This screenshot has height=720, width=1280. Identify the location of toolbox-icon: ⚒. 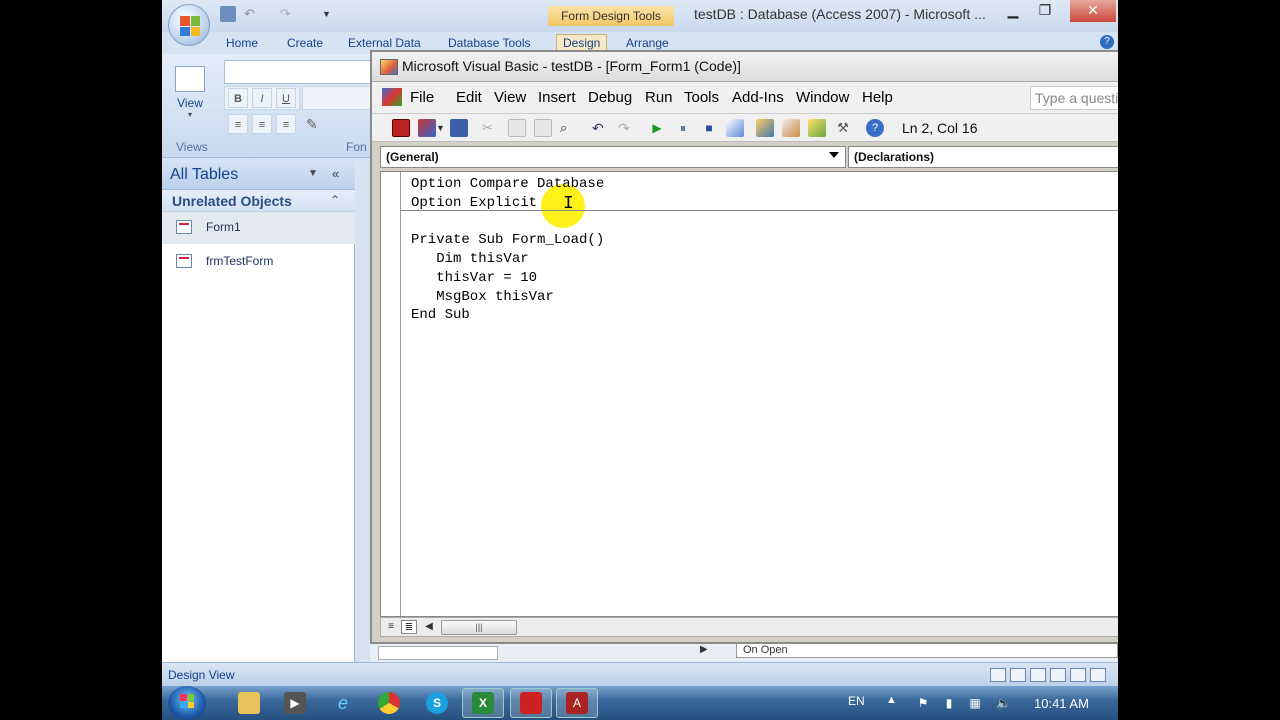
(843, 128).